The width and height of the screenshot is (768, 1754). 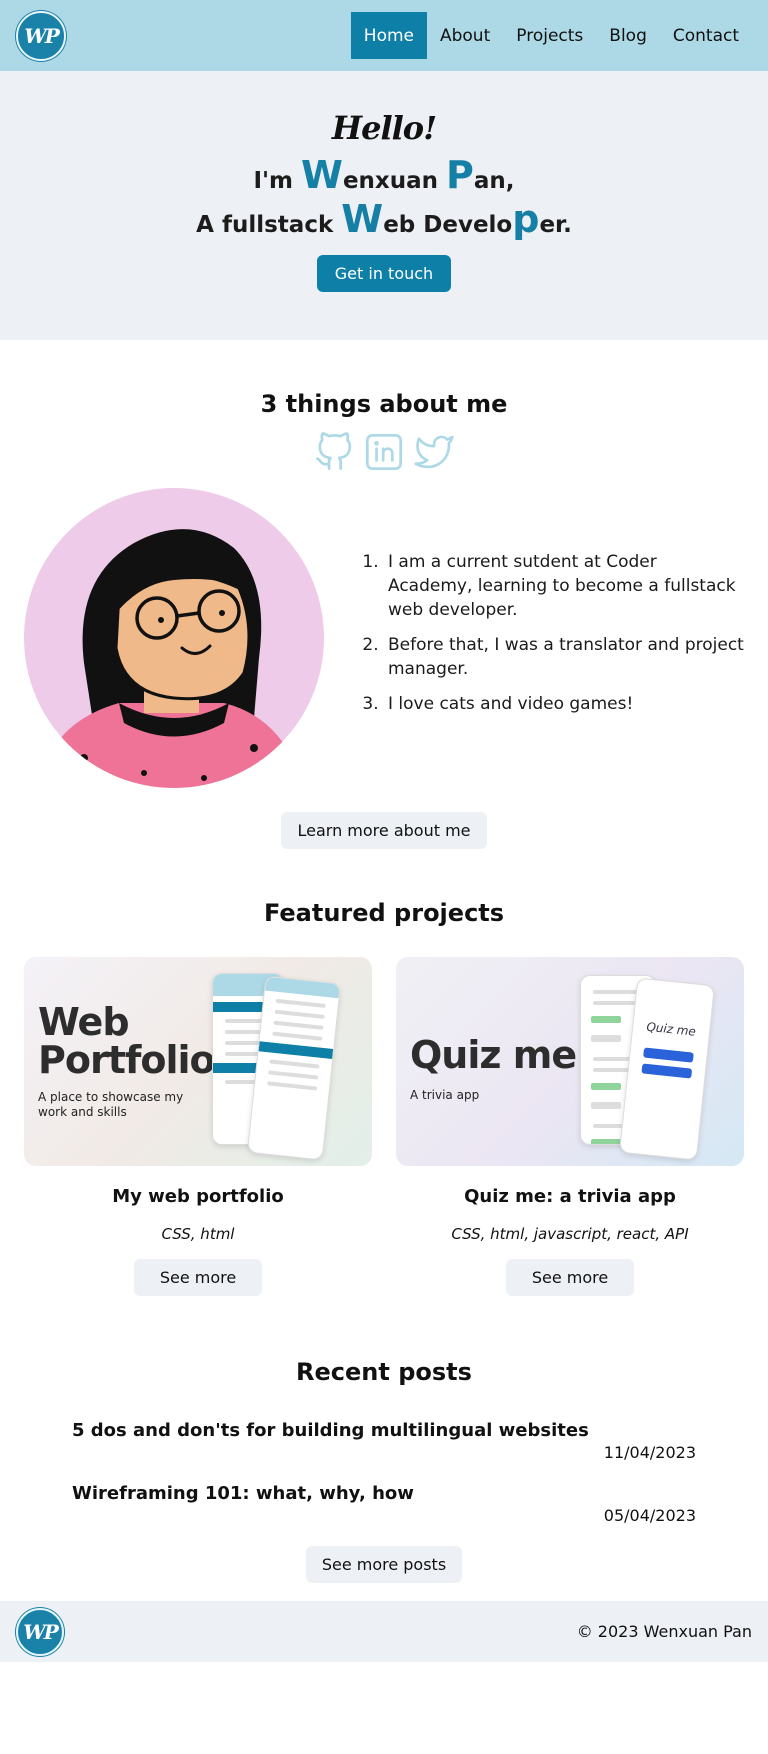 I want to click on avatar, so click(x=174, y=638).